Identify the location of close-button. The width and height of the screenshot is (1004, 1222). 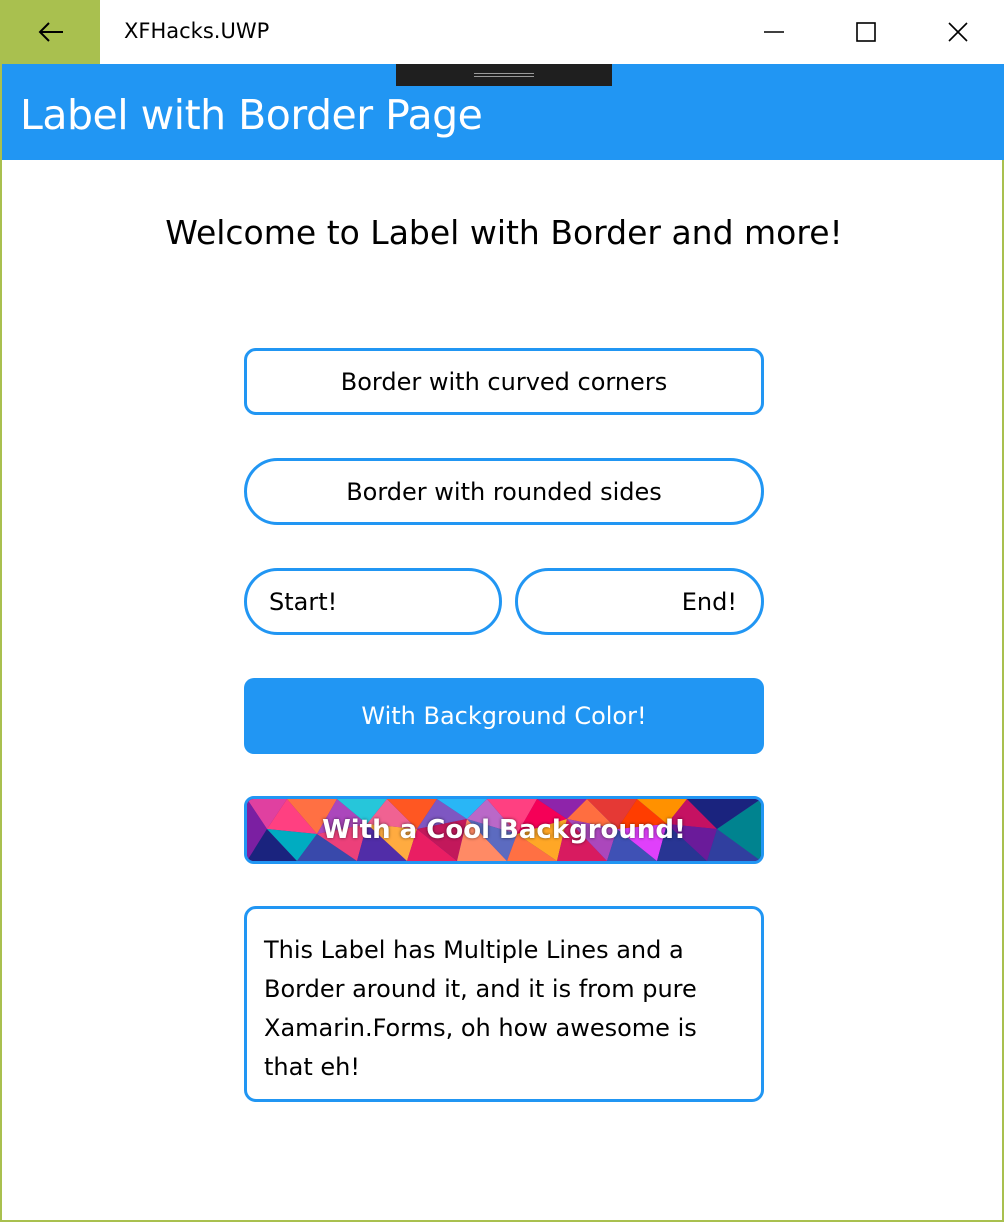
(958, 32).